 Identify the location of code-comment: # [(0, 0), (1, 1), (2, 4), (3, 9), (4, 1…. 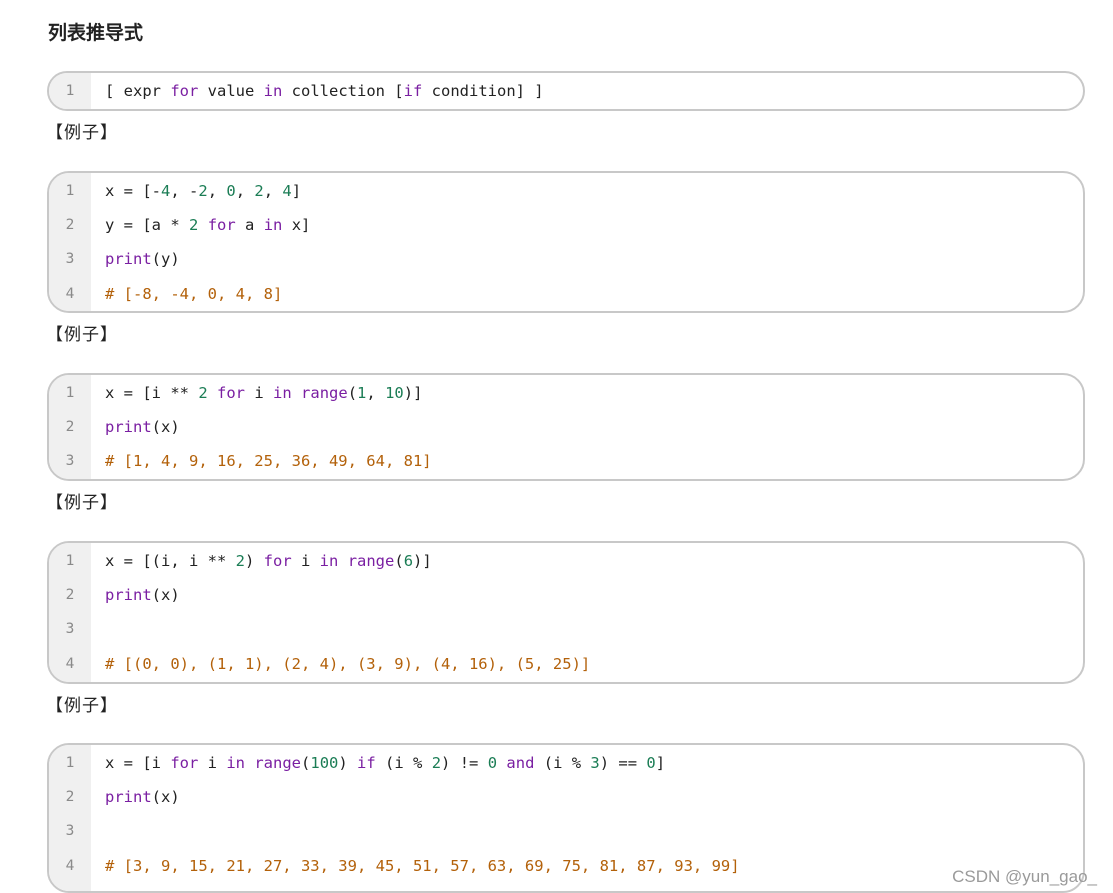
(348, 664).